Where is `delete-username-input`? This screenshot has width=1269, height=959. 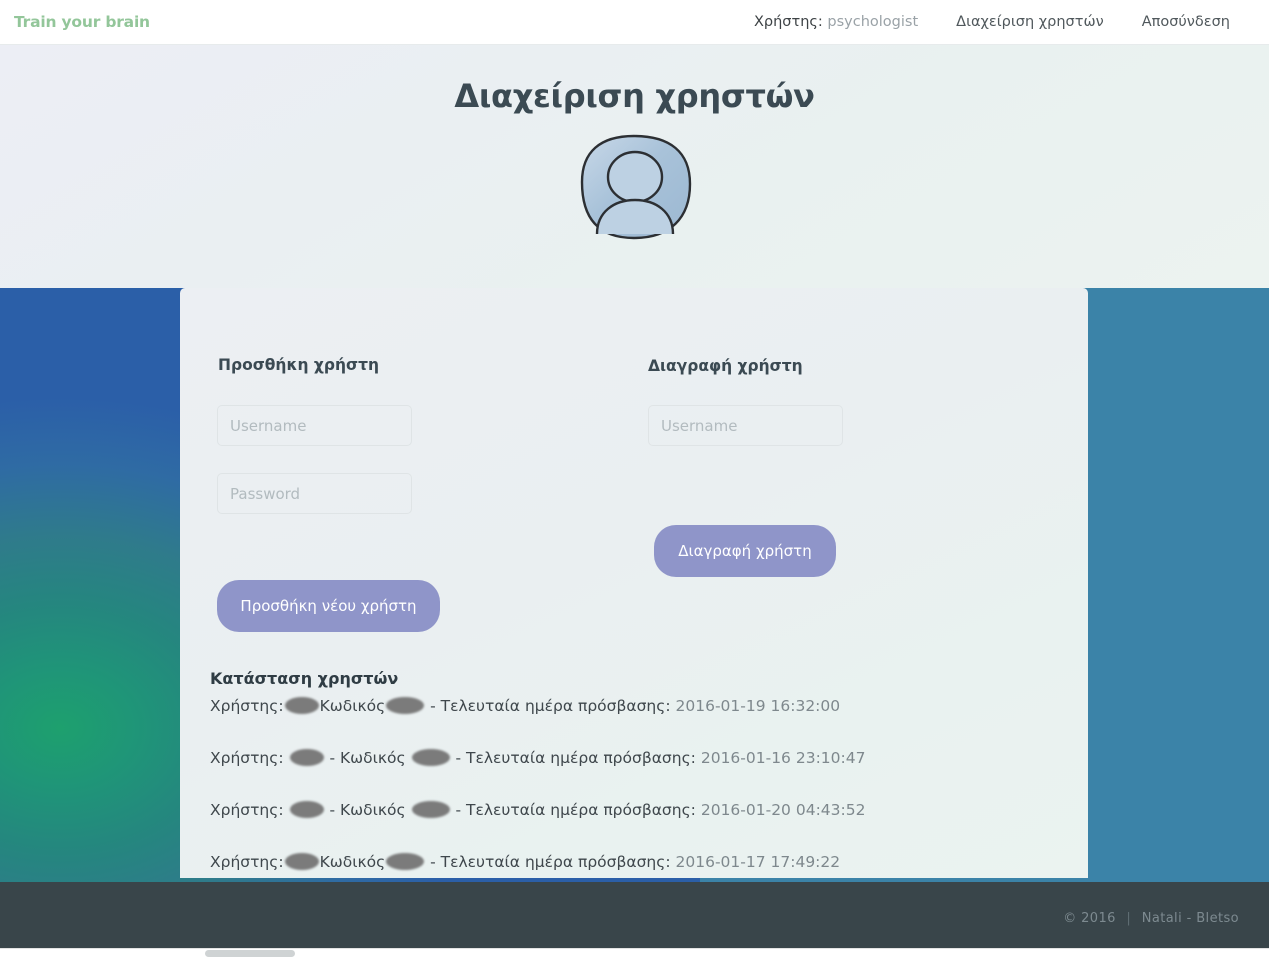
delete-username-input is located at coordinates (745, 425).